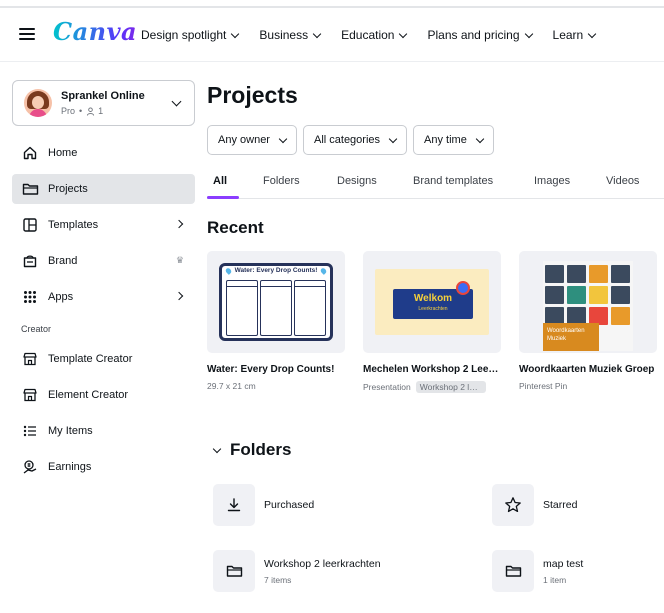 The image size is (664, 613). I want to click on nav-learn: Learn, so click(574, 35).